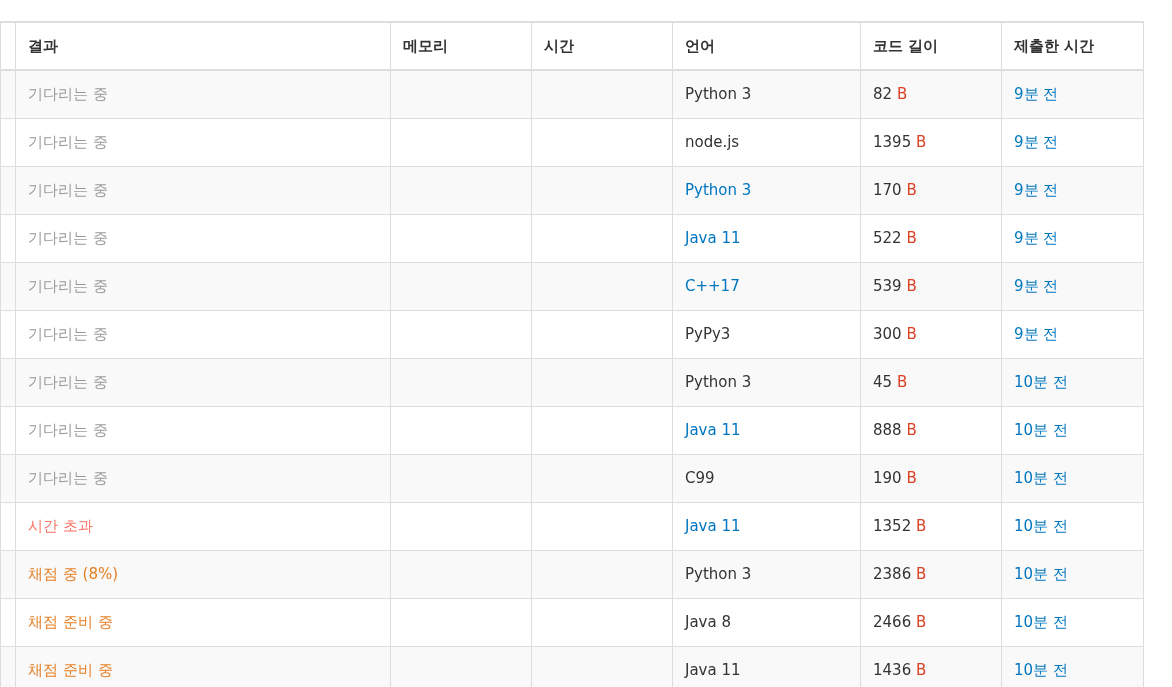  I want to click on code-length: 2466 B, so click(900, 622).